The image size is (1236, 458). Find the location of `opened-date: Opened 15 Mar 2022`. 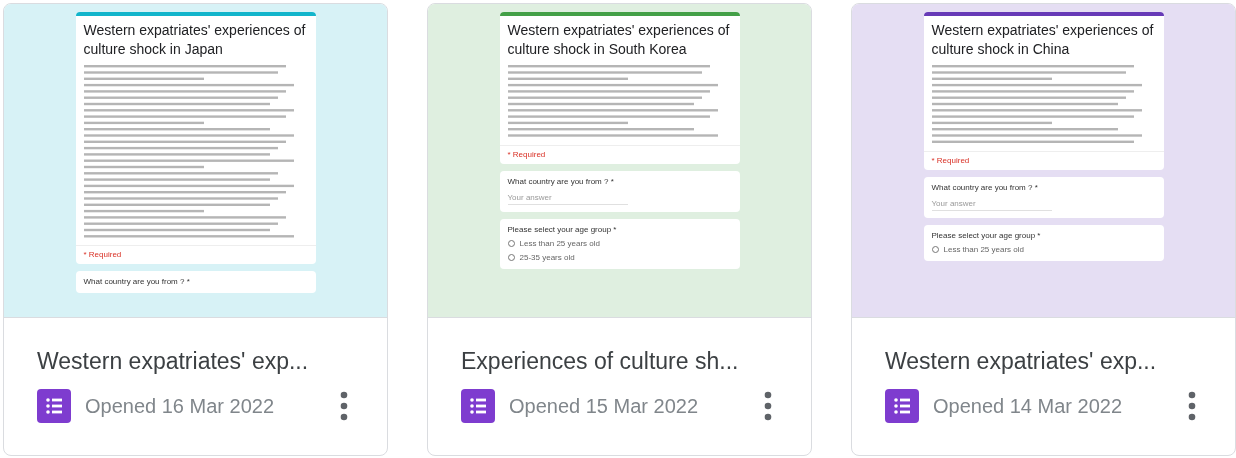

opened-date: Opened 15 Mar 2022 is located at coordinates (604, 406).